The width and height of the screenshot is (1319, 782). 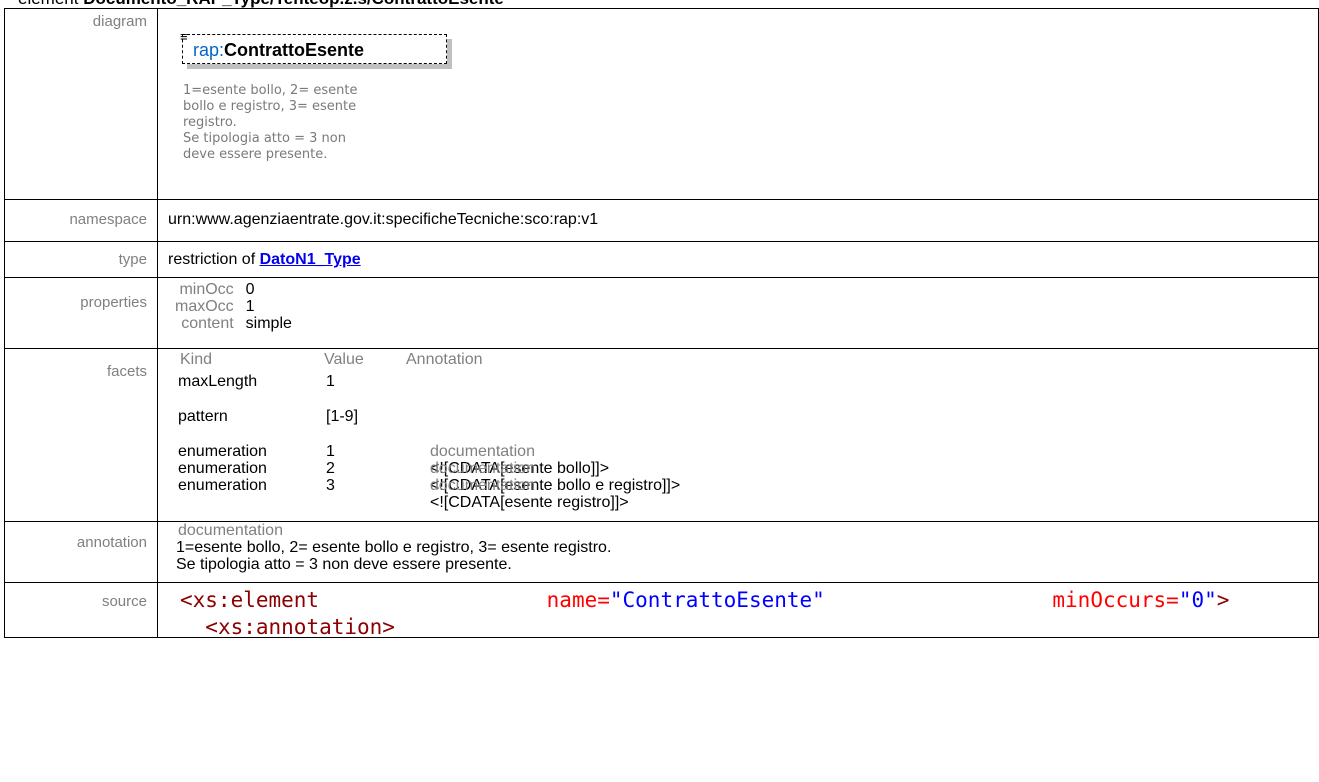 I want to click on properties-table: minOcc 0 maxOcc 1 content simple, so click(x=233, y=306).